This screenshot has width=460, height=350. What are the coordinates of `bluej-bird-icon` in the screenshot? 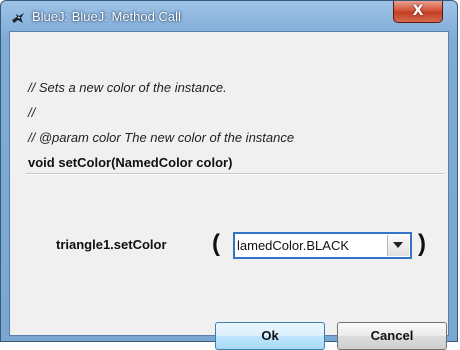 It's located at (18, 18).